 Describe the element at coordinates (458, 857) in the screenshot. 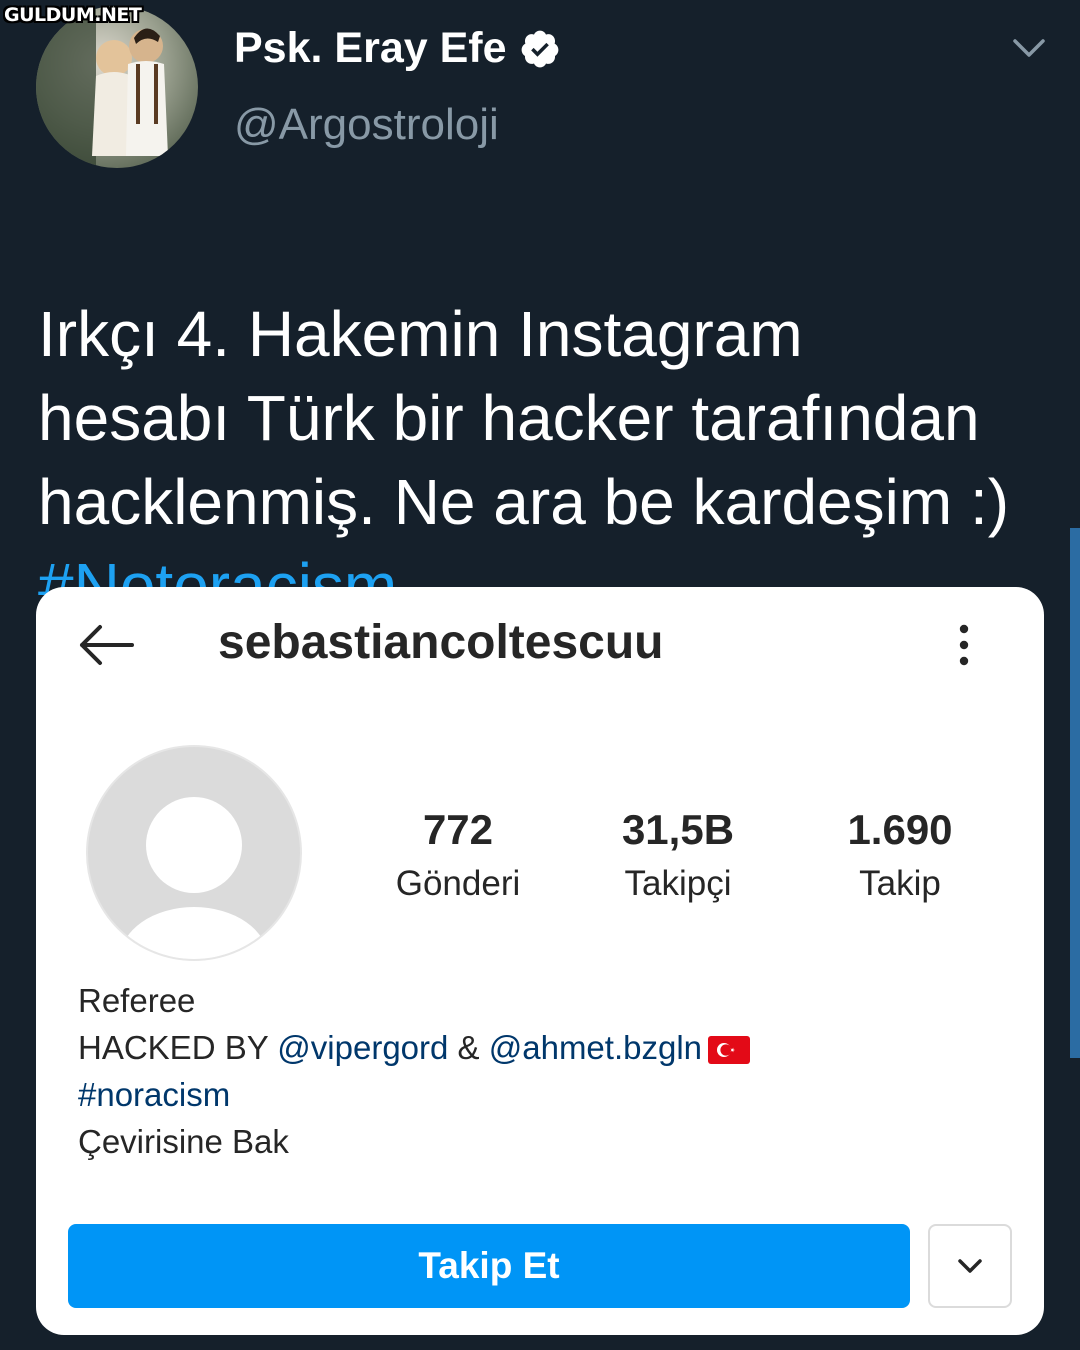

I see `stat-posts: 772 Gönderi` at that location.